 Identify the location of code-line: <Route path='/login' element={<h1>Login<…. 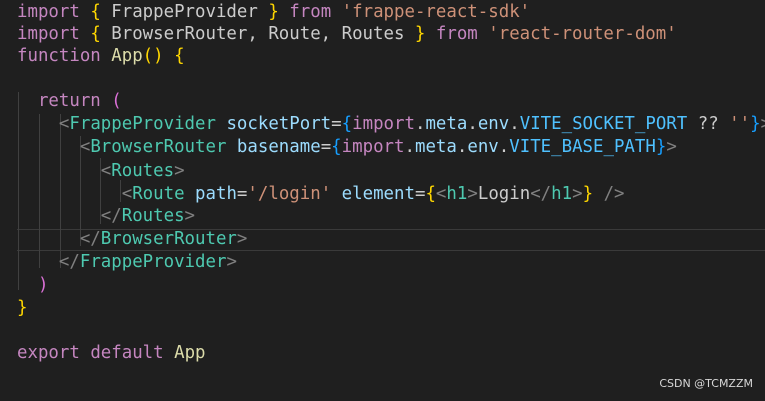
(321, 194).